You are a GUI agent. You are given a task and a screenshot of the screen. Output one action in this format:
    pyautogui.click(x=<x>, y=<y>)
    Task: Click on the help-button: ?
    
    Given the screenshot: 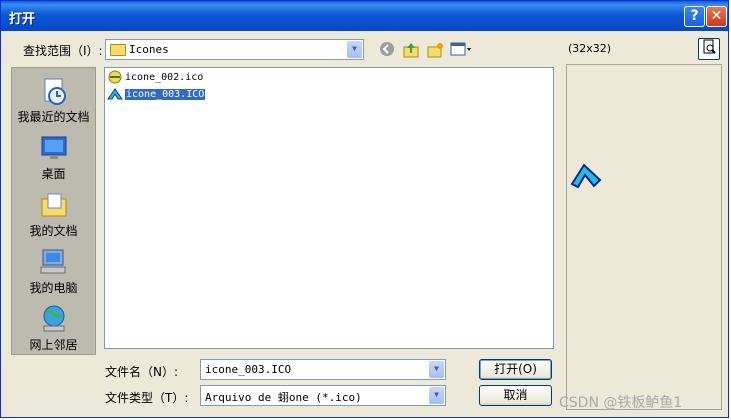 What is the action you would take?
    pyautogui.click(x=694, y=16)
    